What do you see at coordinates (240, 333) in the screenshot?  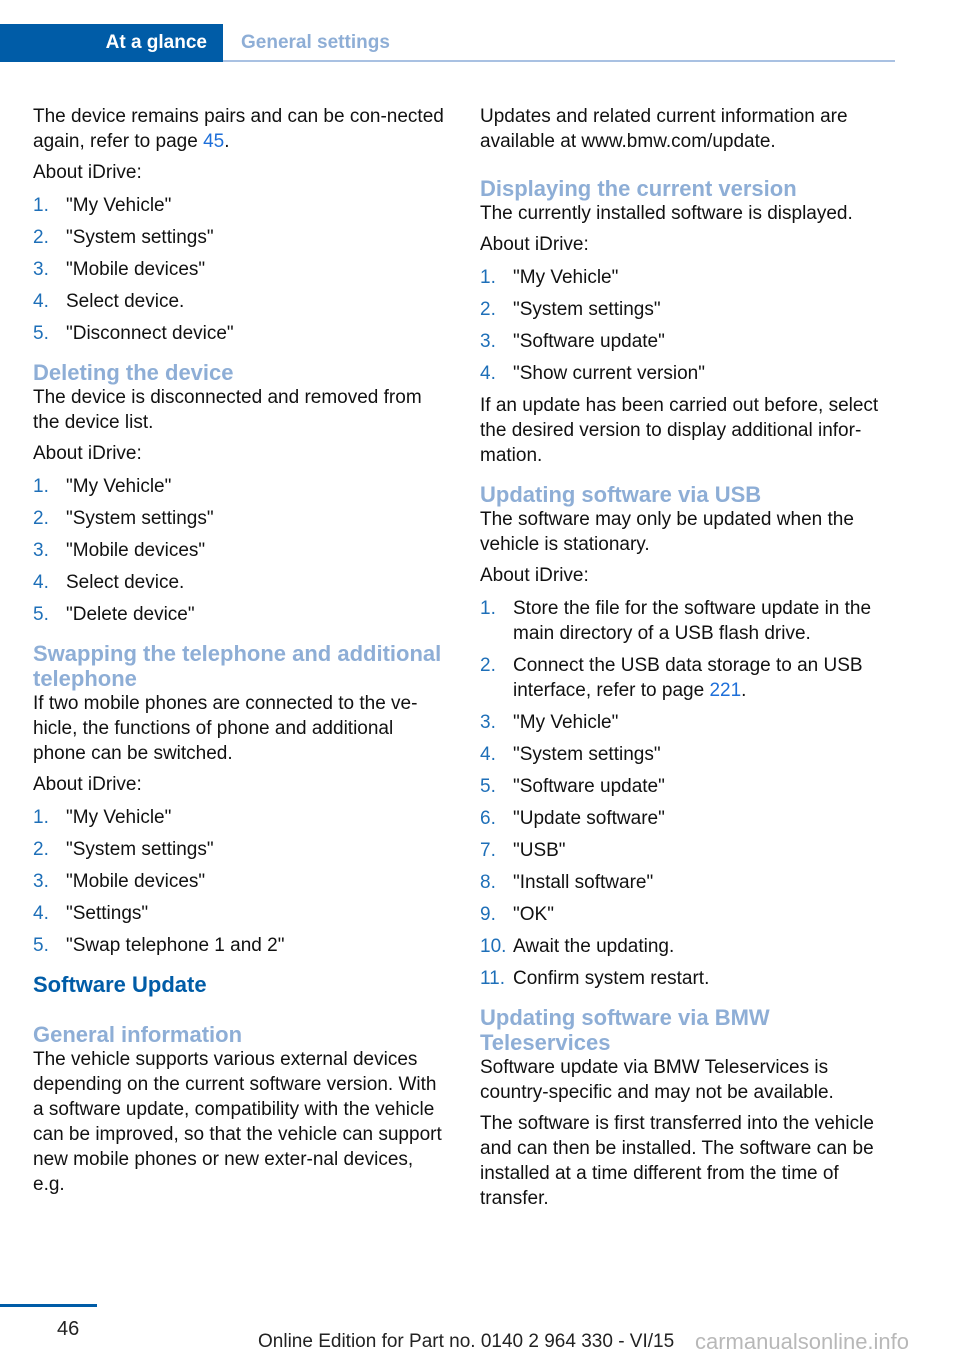 I see `list-item: 5. "Disconnect device"` at bounding box center [240, 333].